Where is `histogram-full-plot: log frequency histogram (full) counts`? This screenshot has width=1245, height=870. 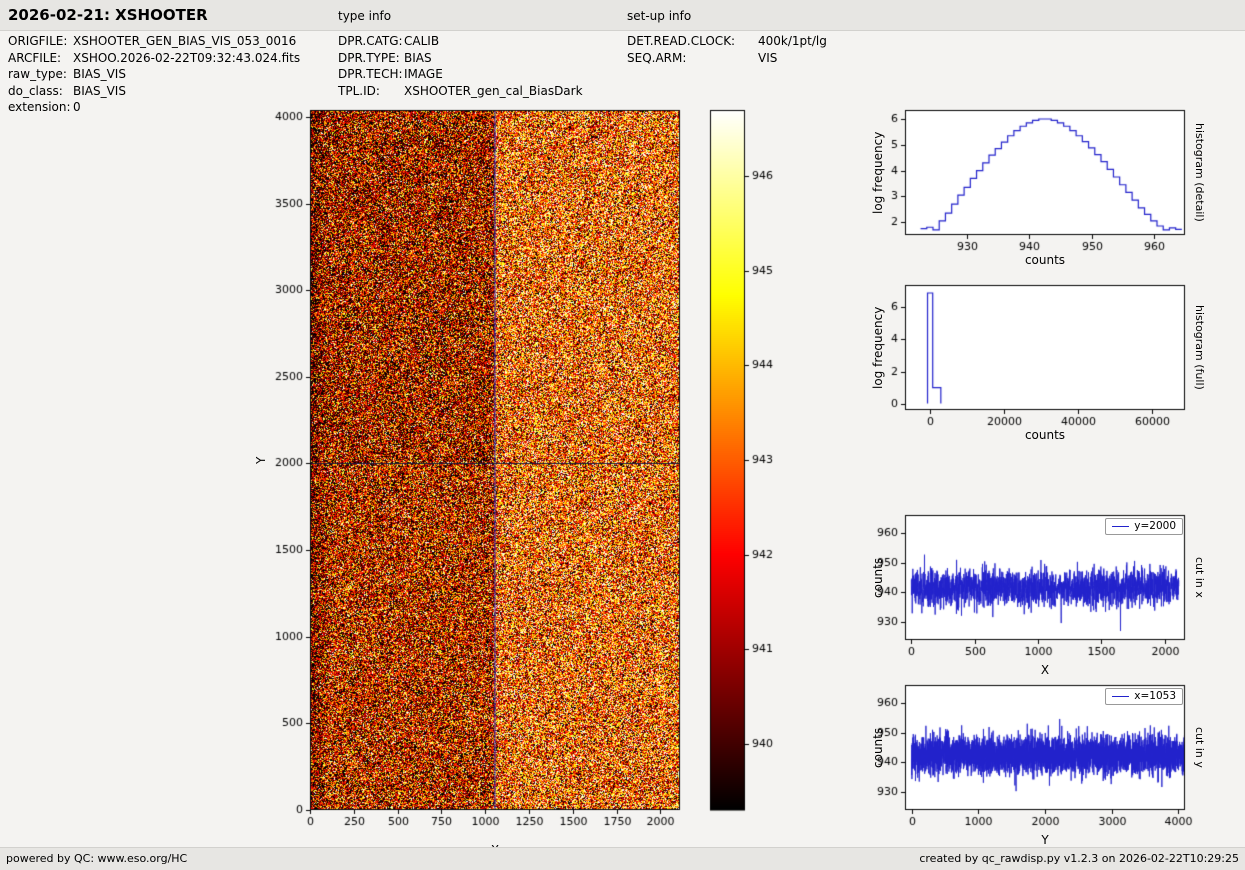 histogram-full-plot: log frequency histogram (full) counts is located at coordinates (1050, 365).